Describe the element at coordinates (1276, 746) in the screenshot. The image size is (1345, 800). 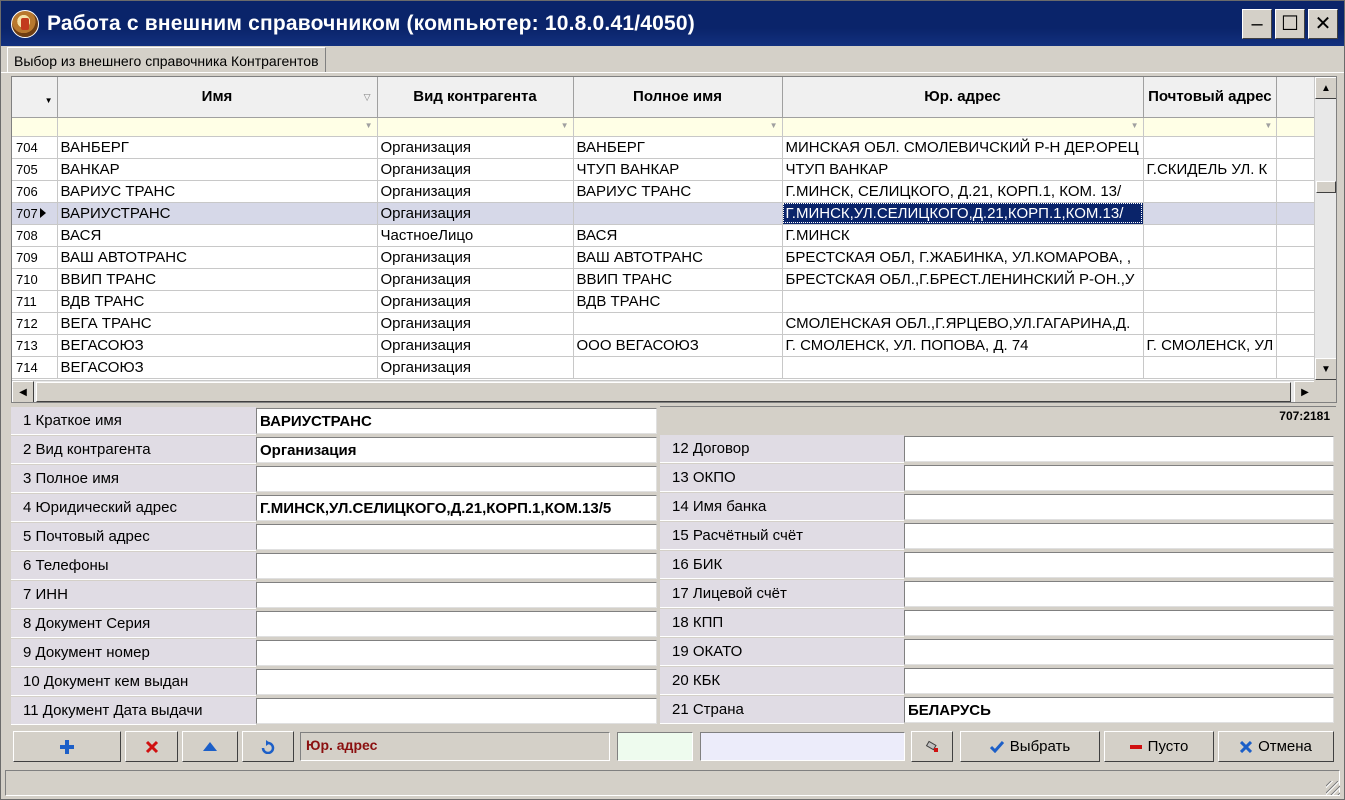
I see `cancel-button: Отмена` at that location.